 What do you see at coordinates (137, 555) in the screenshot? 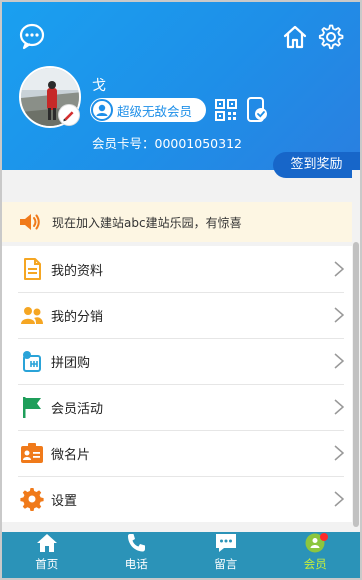
I see `nav-item-phone: 电话` at bounding box center [137, 555].